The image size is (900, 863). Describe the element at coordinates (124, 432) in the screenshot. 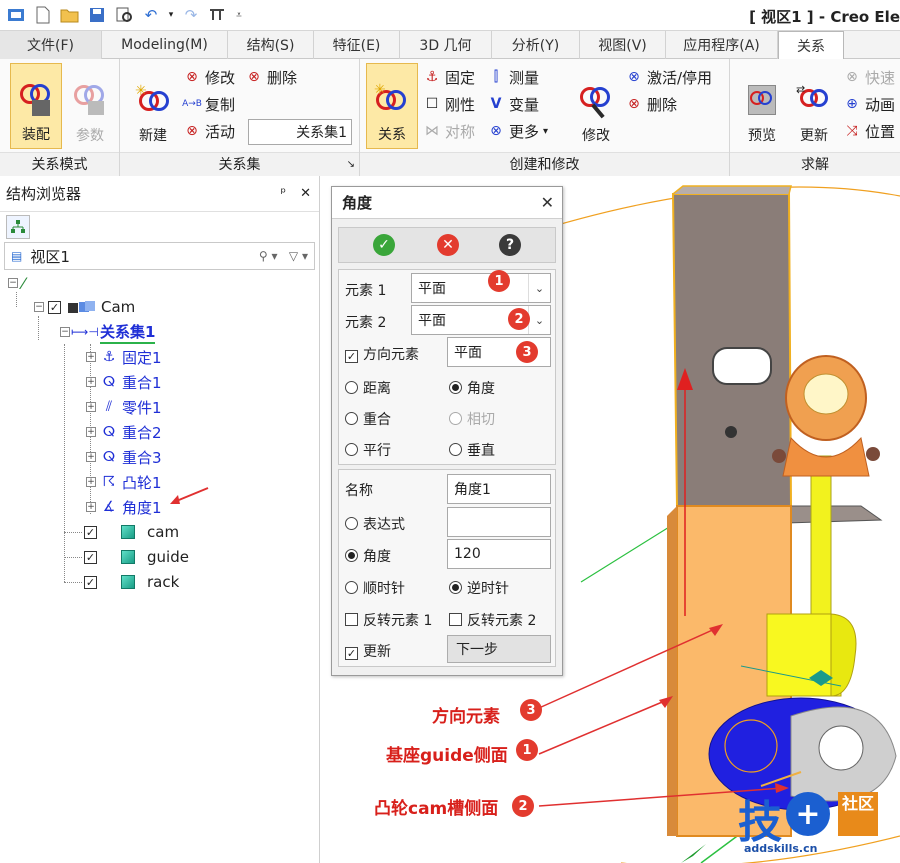

I see `tree-item-relation: + ⵕ 重合2` at that location.